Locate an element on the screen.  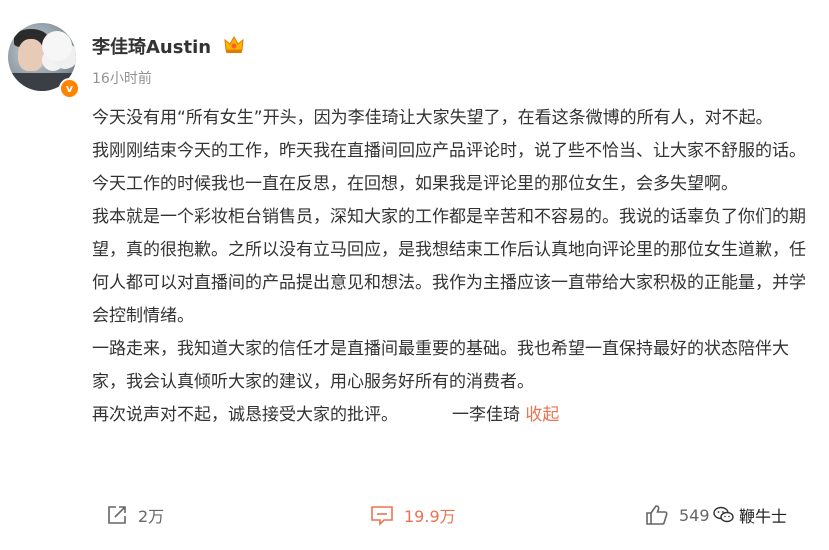
watermark-text: 鞭牛士 is located at coordinates (763, 516).